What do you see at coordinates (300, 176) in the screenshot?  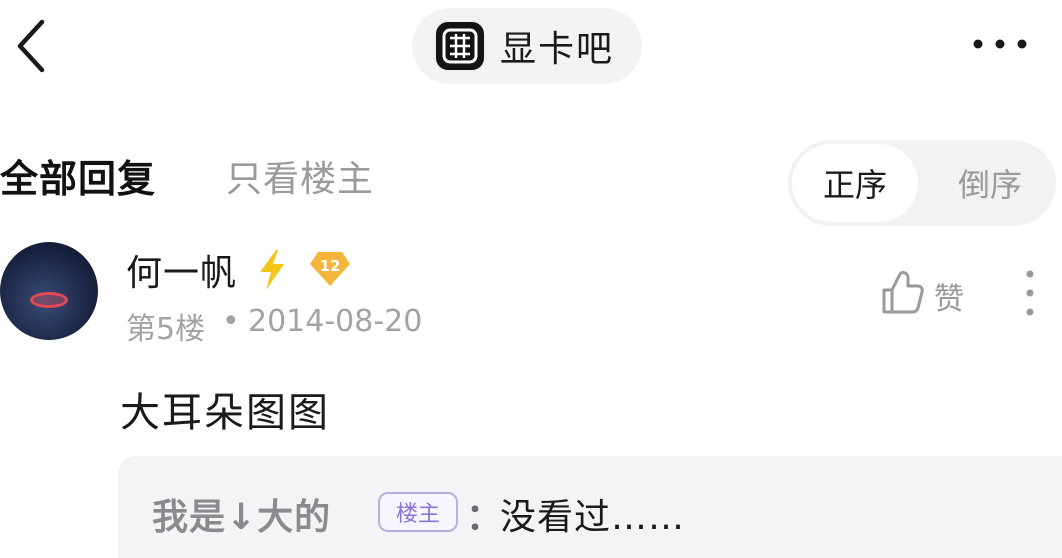 I see `tab-op-only: 只看楼主` at bounding box center [300, 176].